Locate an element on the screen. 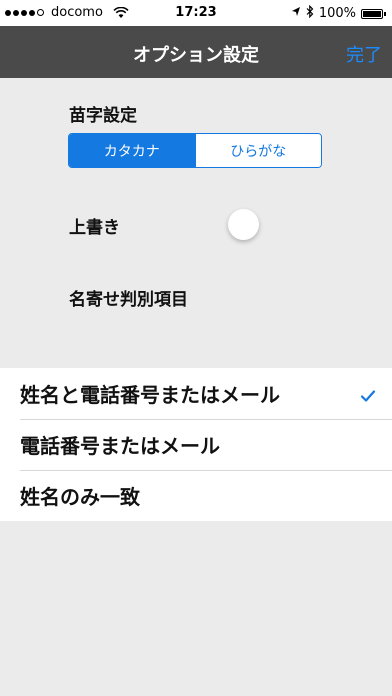  matching-criteria-label: 名寄せ判別項目 is located at coordinates (128, 300).